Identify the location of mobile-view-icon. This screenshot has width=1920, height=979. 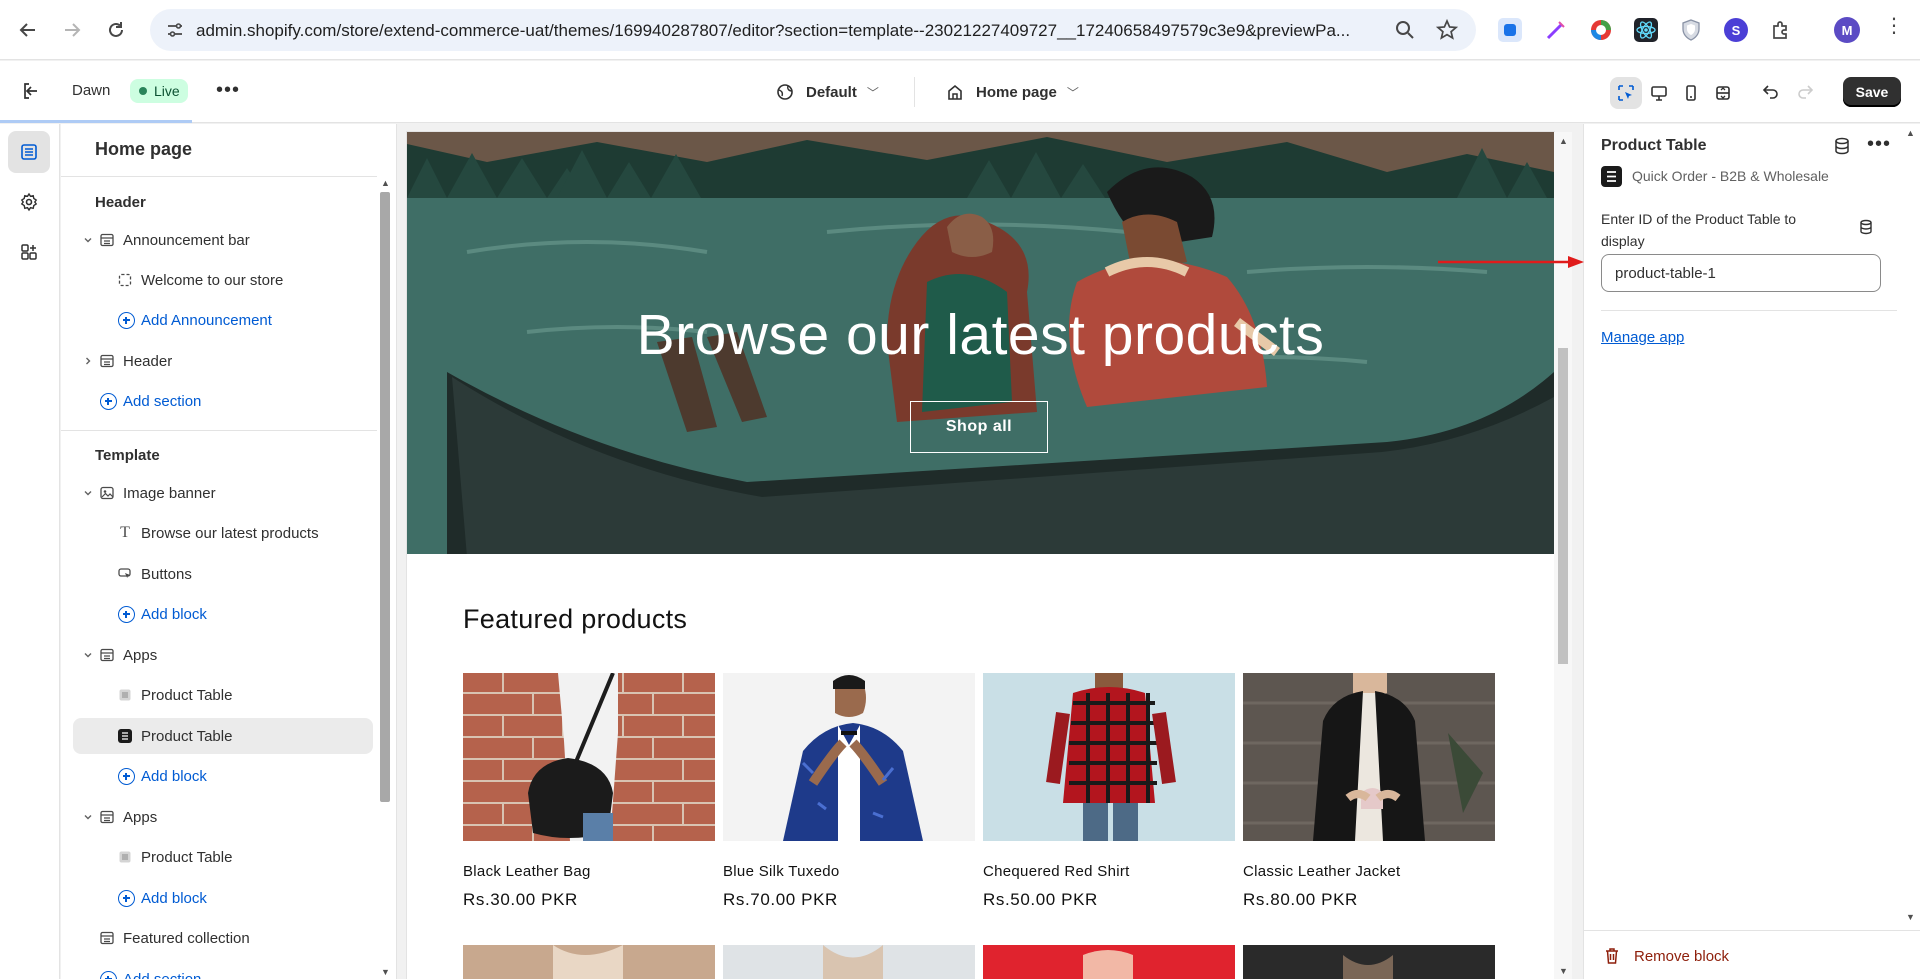
(1691, 93).